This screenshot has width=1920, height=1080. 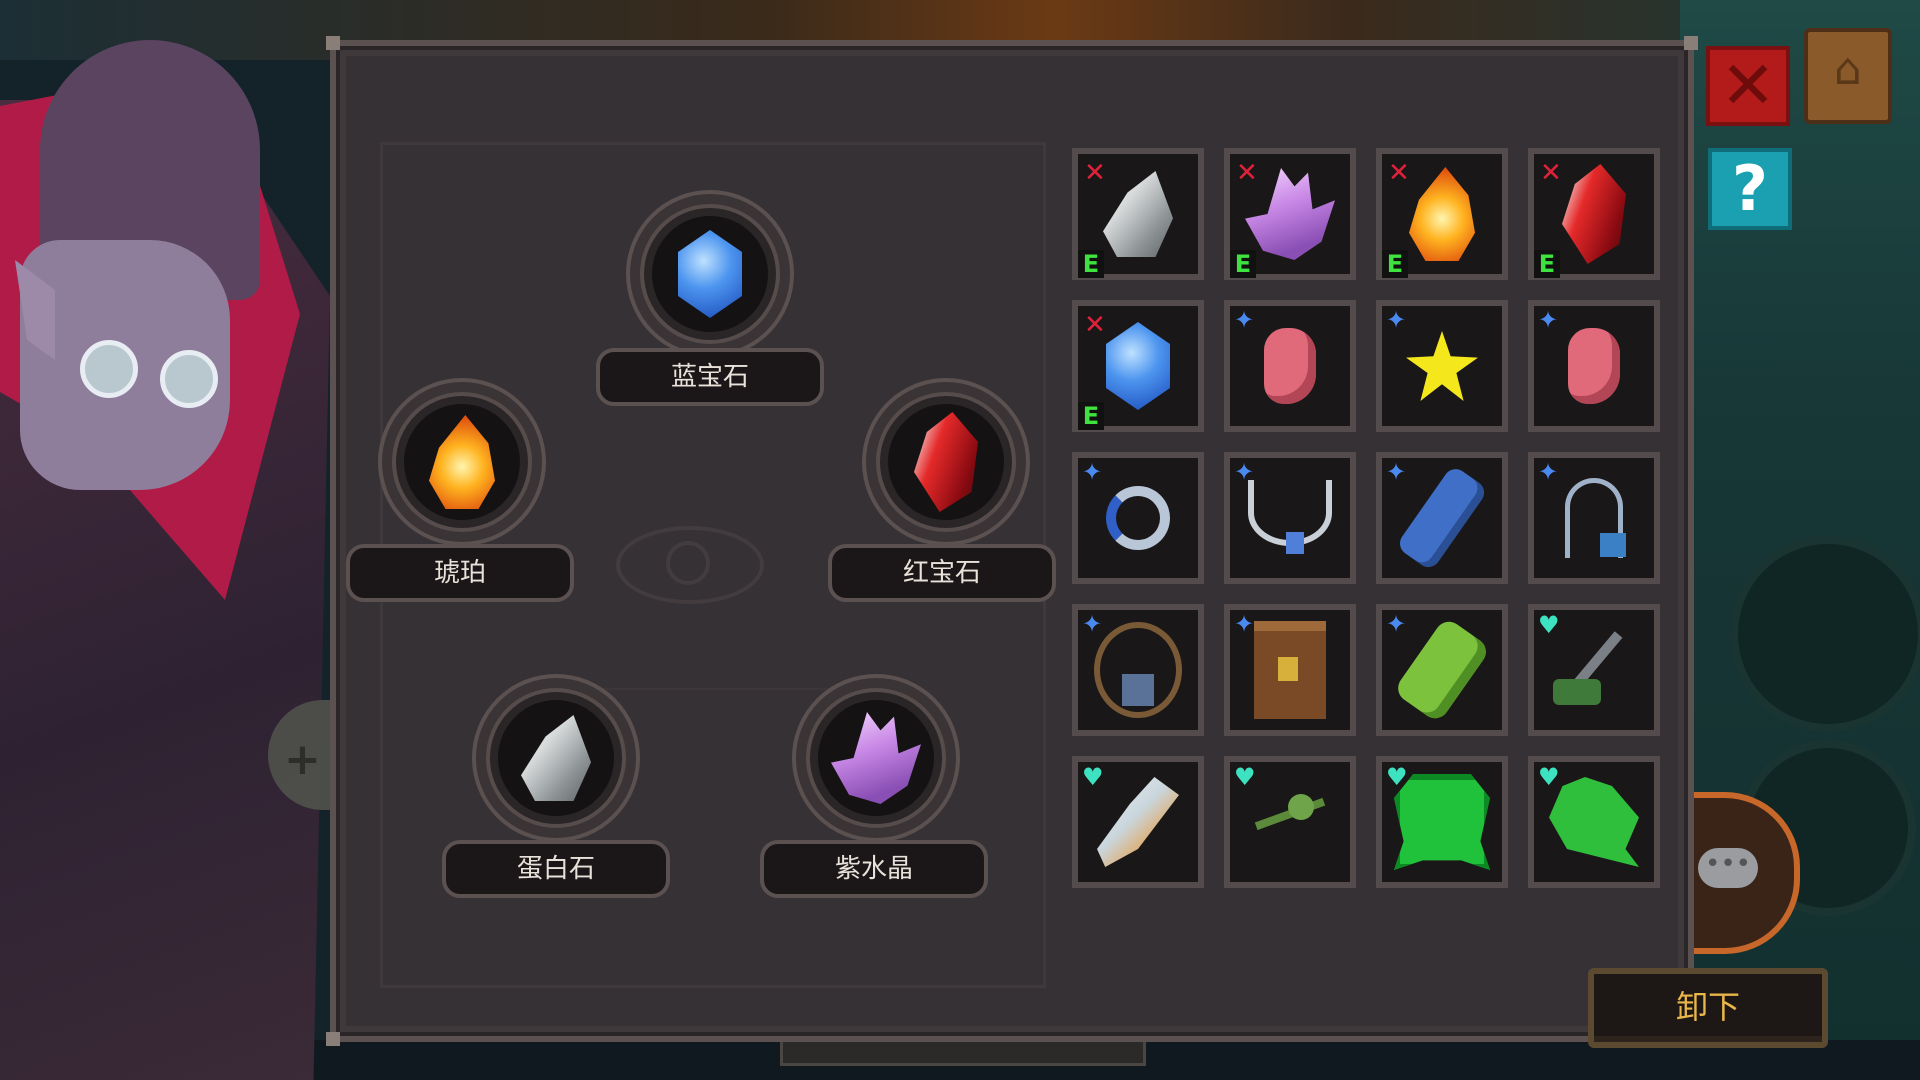 I want to click on help-button: ?, so click(x=1750, y=189).